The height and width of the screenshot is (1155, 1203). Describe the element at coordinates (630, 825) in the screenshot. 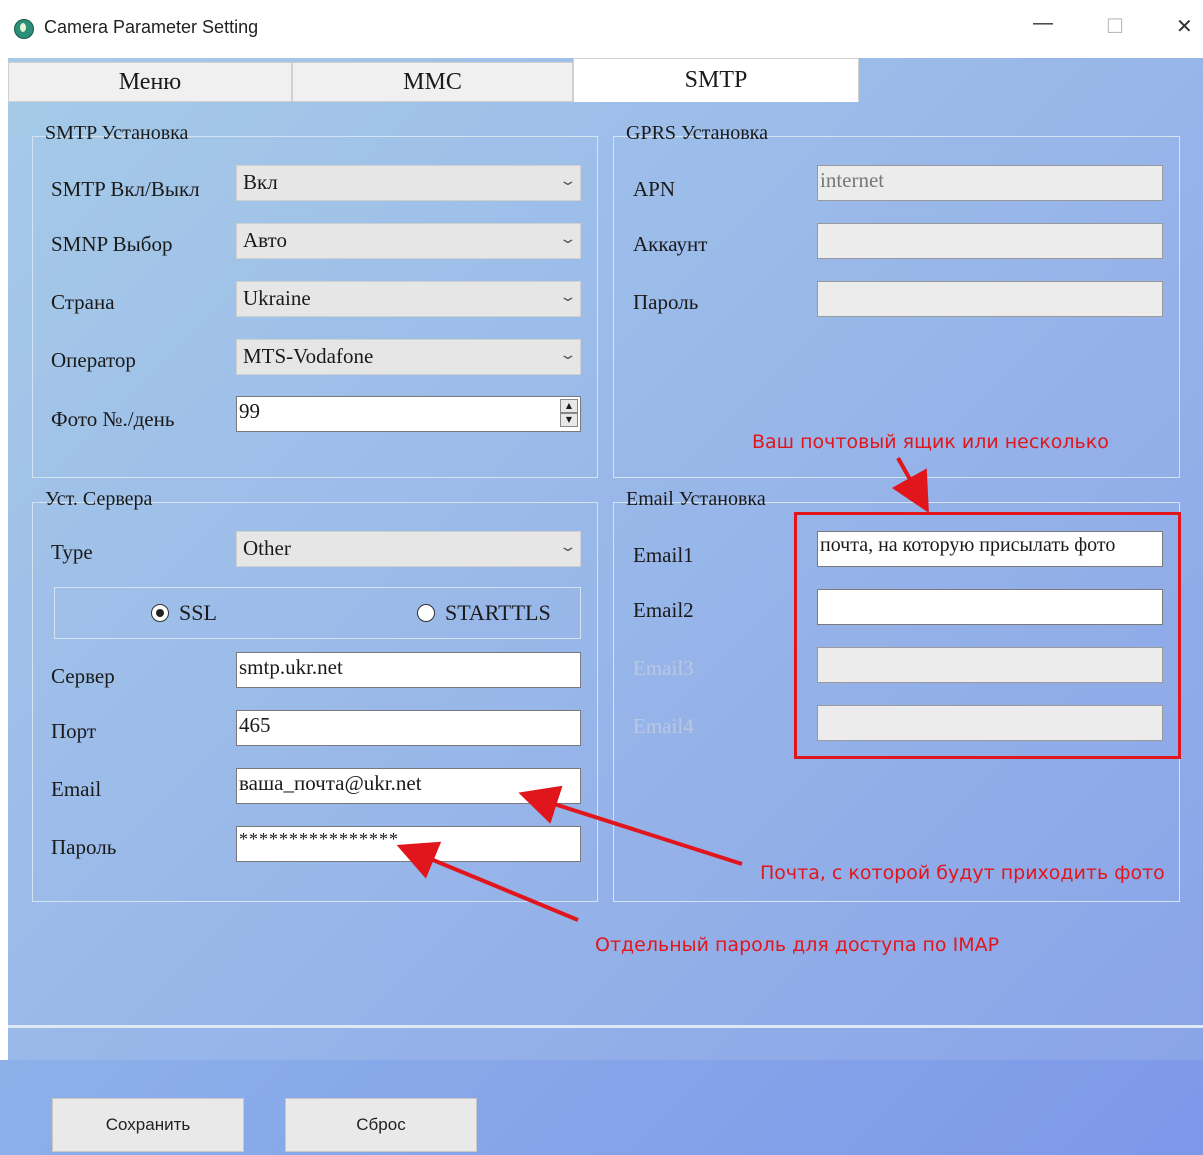

I see `arrow-to-email-field` at that location.